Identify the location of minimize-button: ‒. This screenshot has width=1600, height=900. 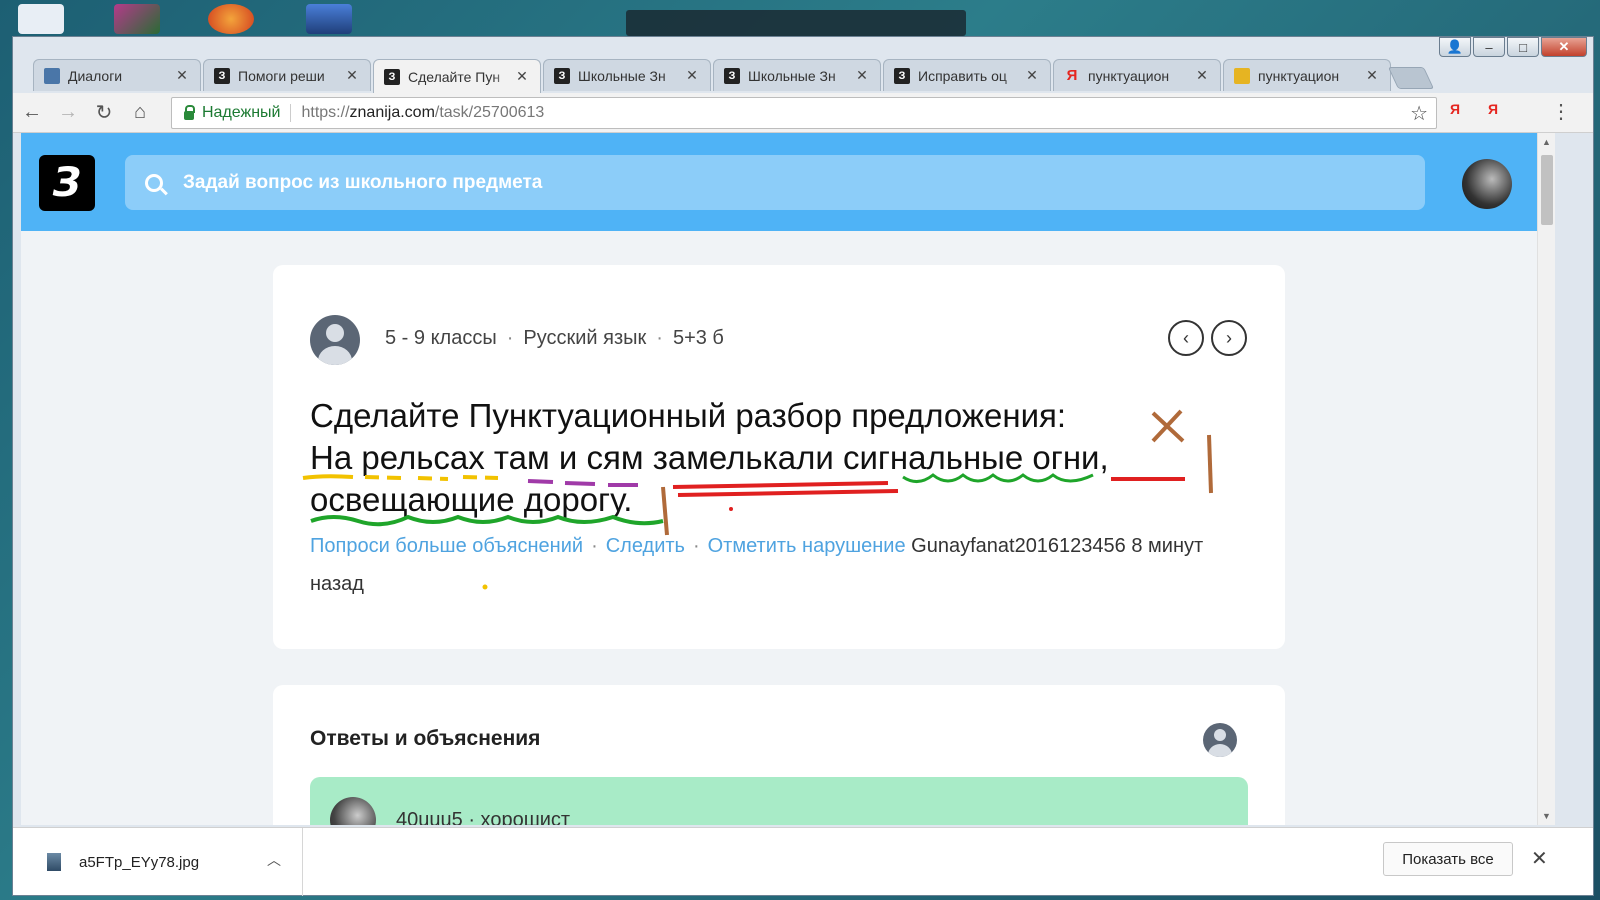
(1489, 47).